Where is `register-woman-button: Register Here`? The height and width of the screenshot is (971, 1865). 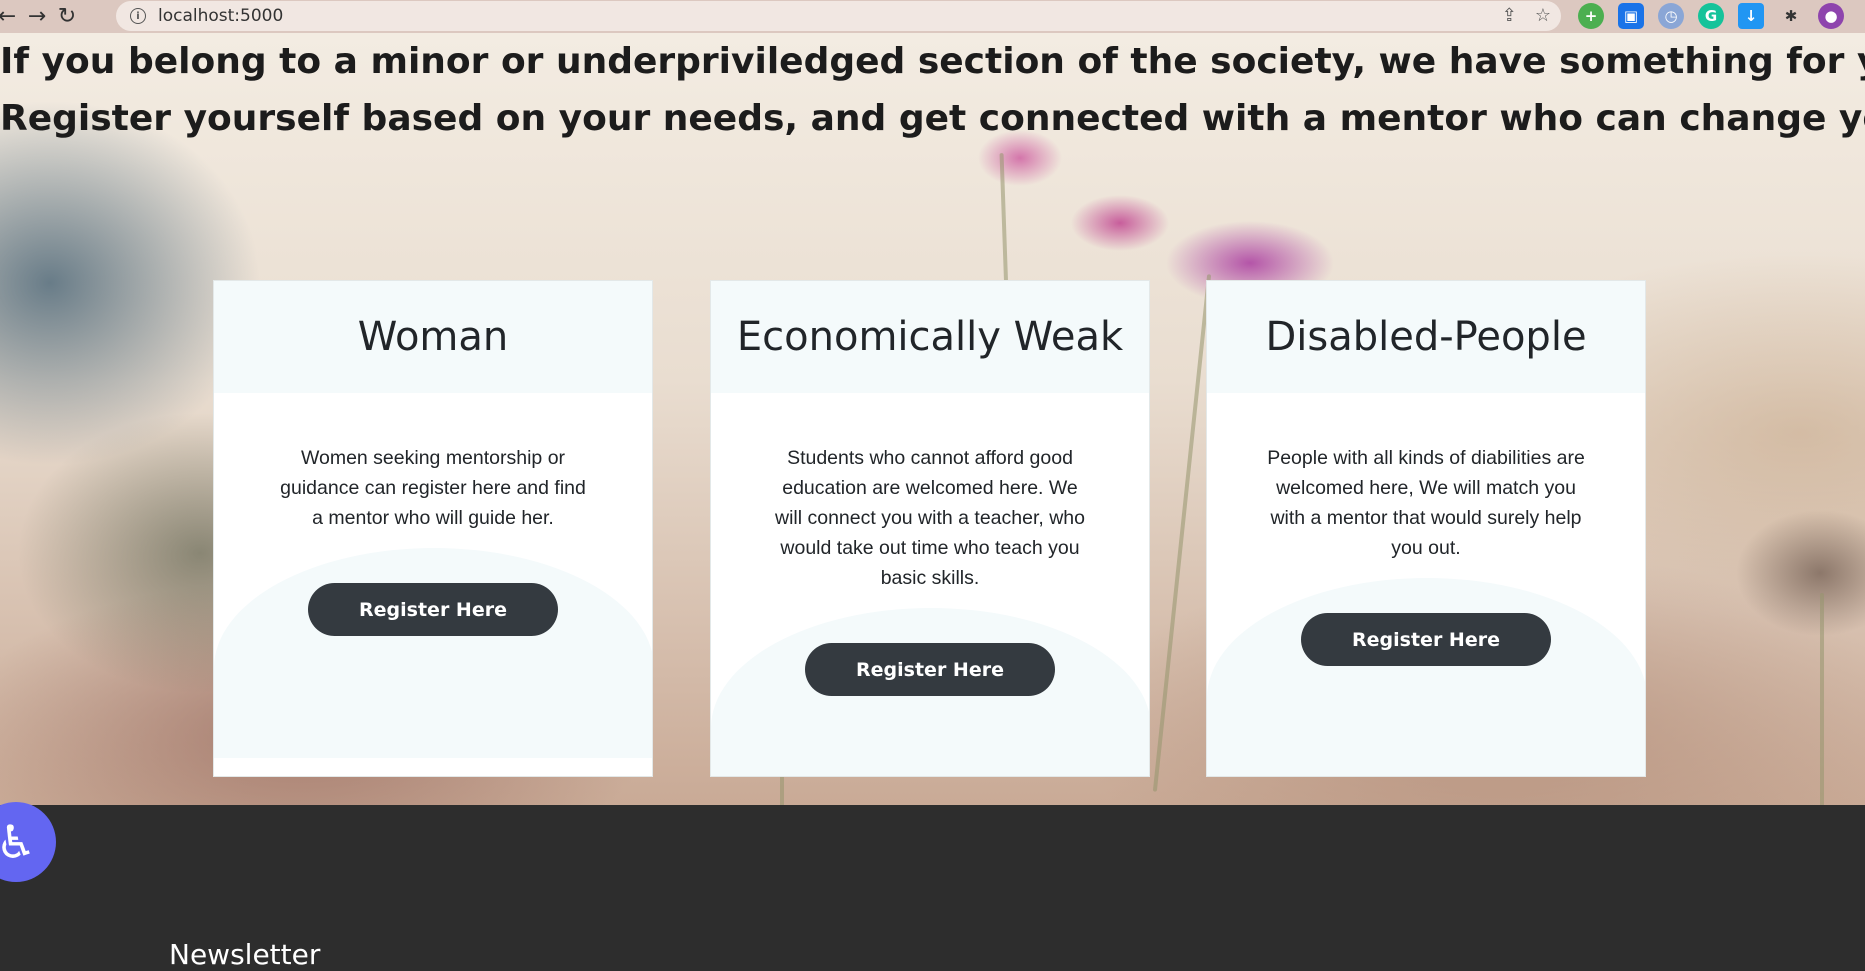
register-woman-button: Register Here is located at coordinates (433, 609).